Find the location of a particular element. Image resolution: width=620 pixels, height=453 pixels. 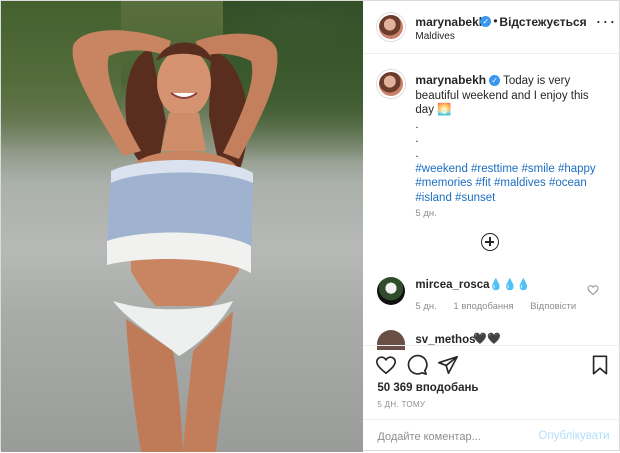

plus-circle-icon is located at coordinates (490, 242).